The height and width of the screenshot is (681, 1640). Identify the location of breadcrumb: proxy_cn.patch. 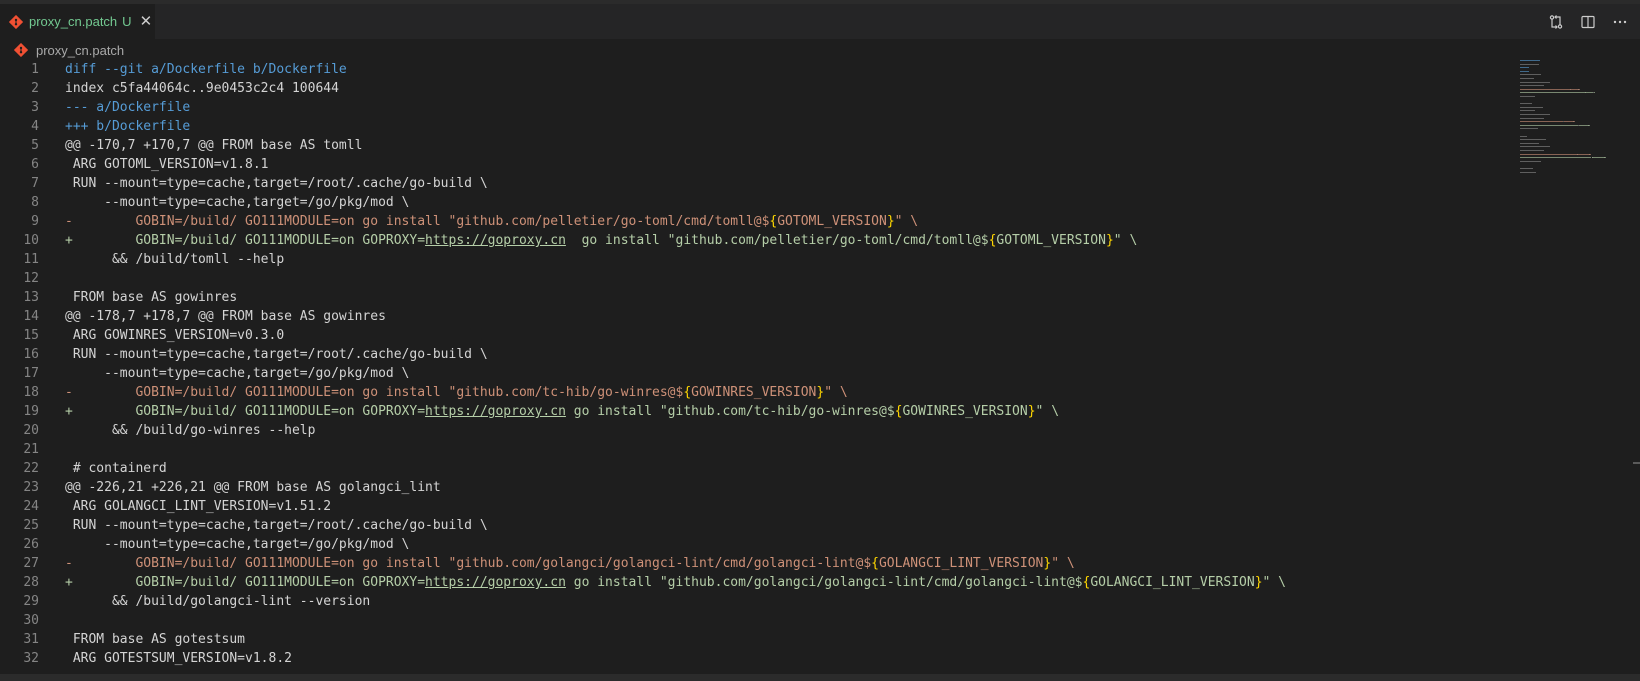
(820, 50).